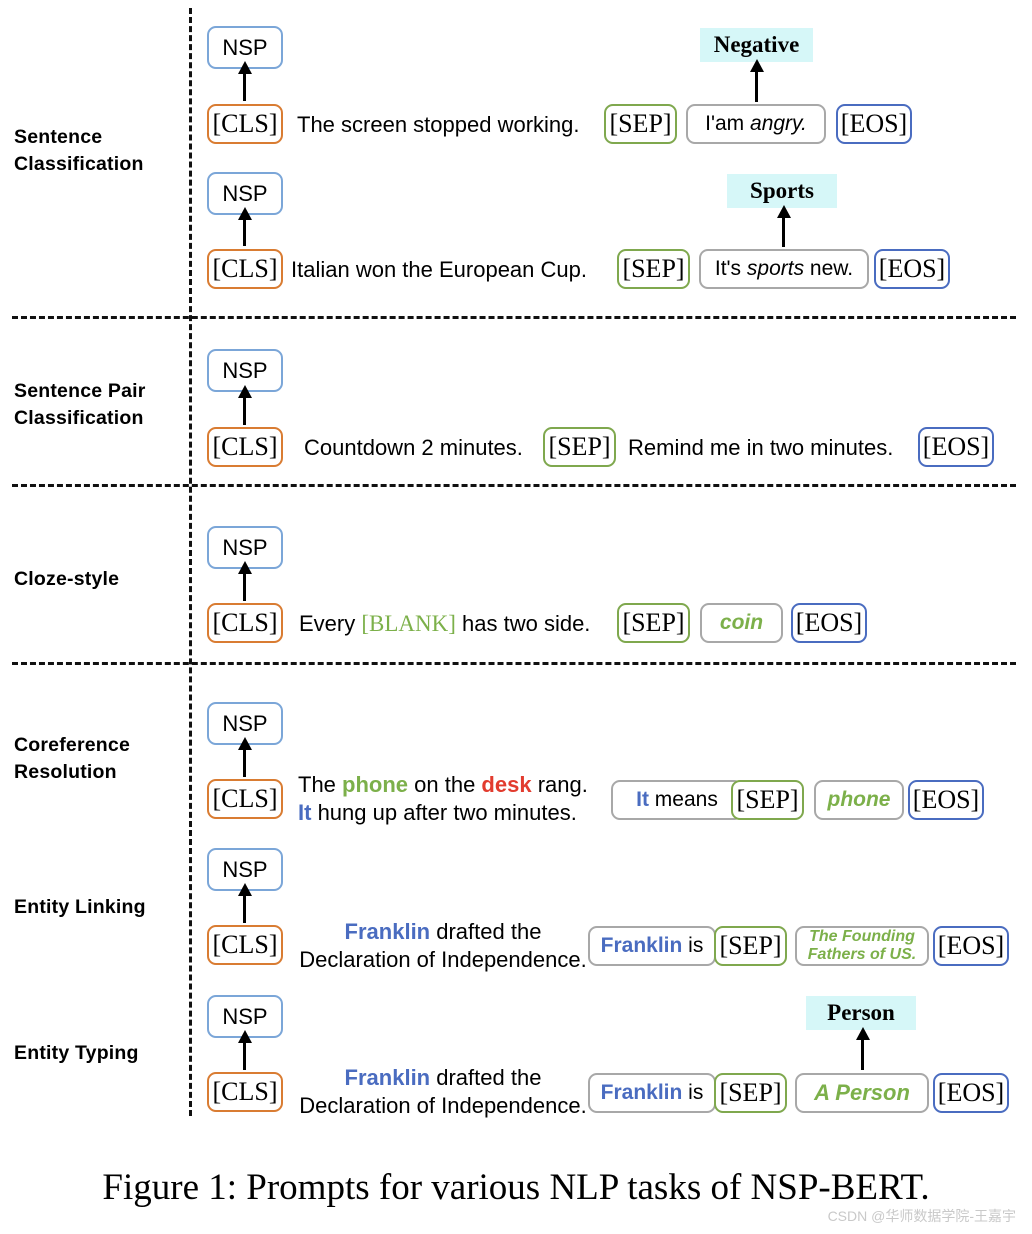 This screenshot has width=1032, height=1234. Describe the element at coordinates (76, 1053) in the screenshot. I see `task-label-line-1: Entity Typing` at that location.